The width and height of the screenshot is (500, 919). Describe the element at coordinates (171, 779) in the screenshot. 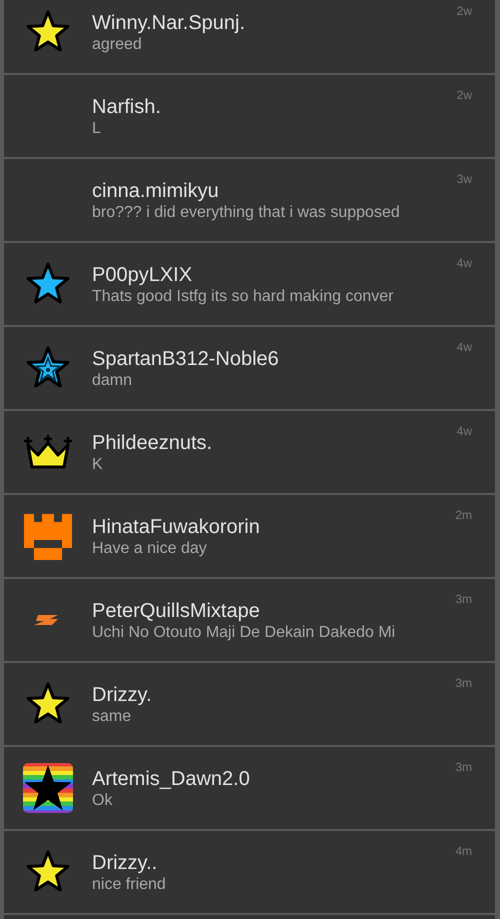

I see `username: Artemis_Dawn2.0` at that location.